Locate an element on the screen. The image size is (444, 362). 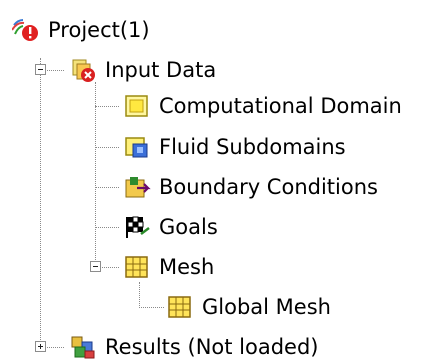
tree-item-fluid-subdomains: Fluid Subdomains is located at coordinates (234, 147).